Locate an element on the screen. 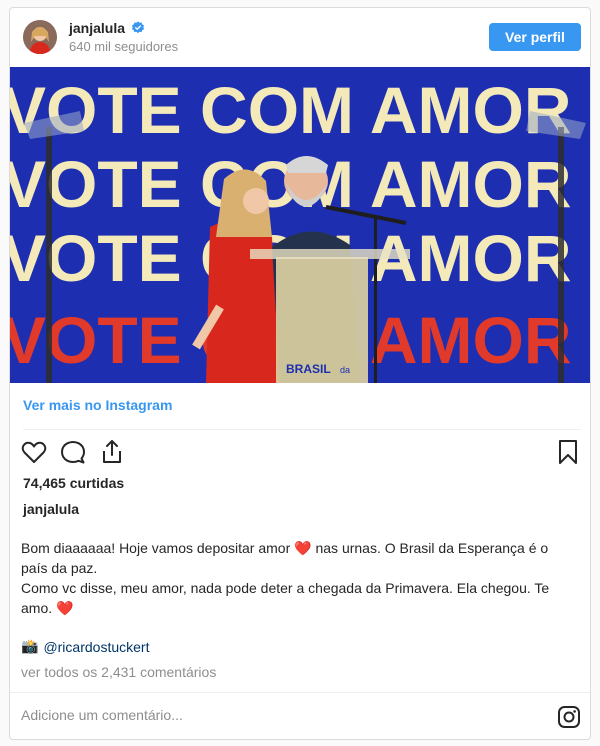 This screenshot has height=746, width=600. follower-count: 640 mil seguidores is located at coordinates (124, 46).